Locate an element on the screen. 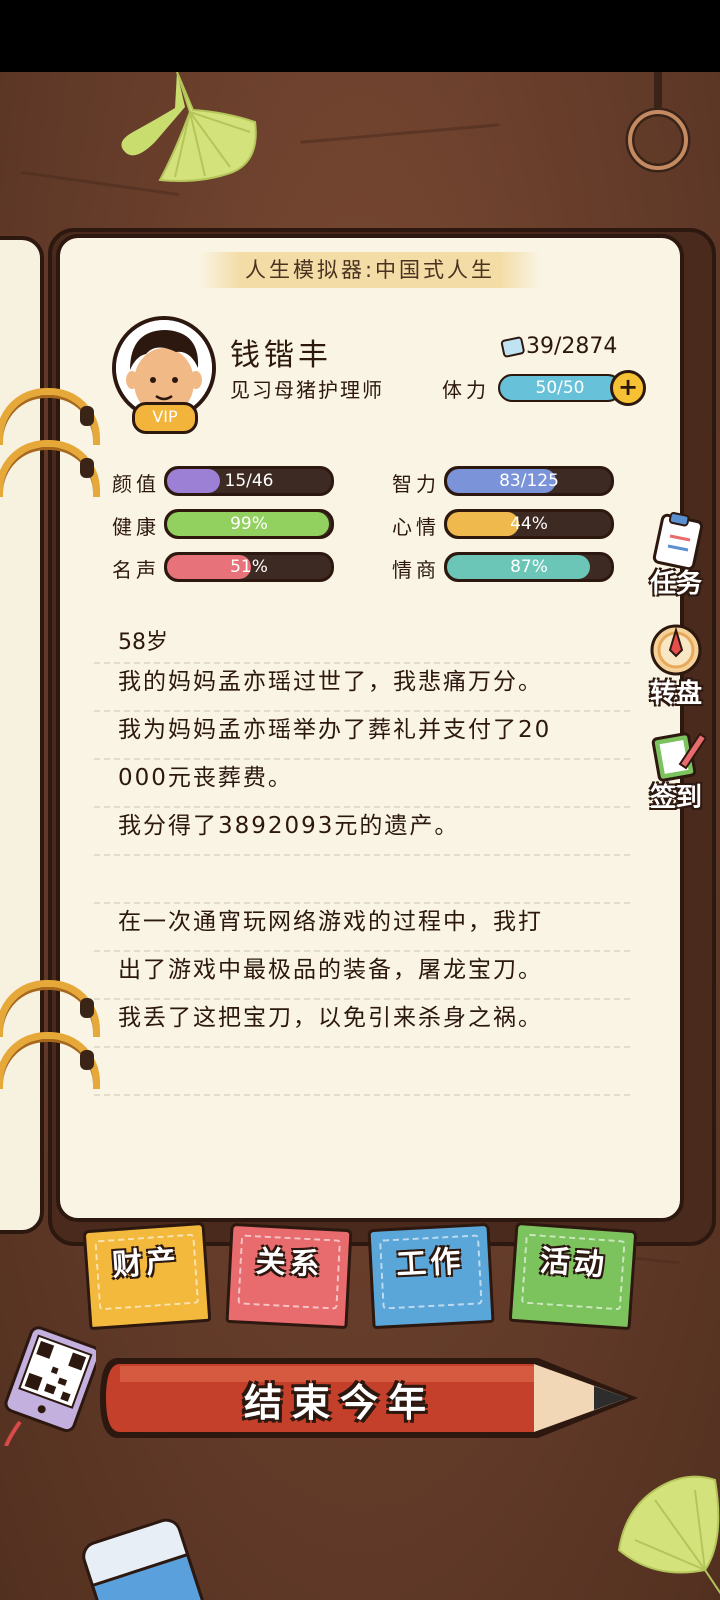 Image resolution: width=720 pixels, height=1600 pixels. character-name: 钱锴丰 is located at coordinates (281, 355).